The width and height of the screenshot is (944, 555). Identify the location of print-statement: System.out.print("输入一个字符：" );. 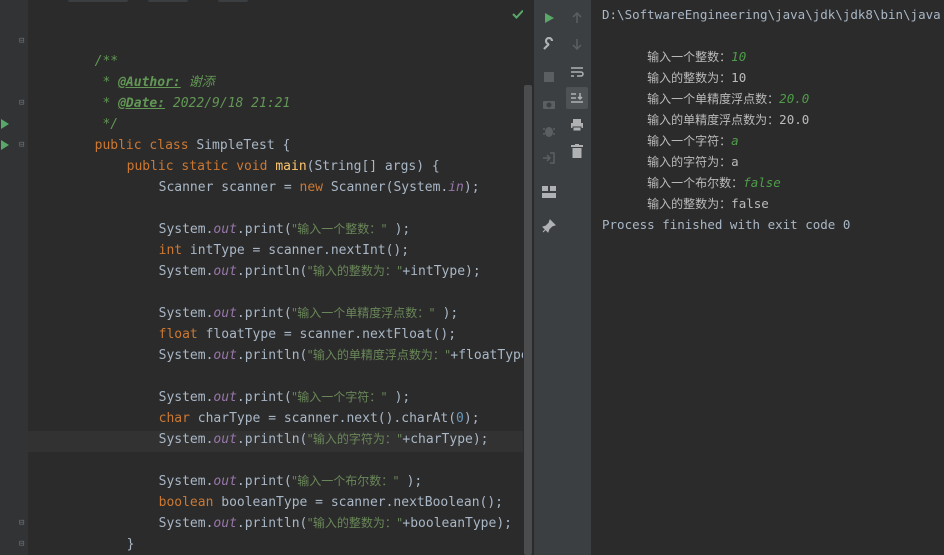
(253, 385).